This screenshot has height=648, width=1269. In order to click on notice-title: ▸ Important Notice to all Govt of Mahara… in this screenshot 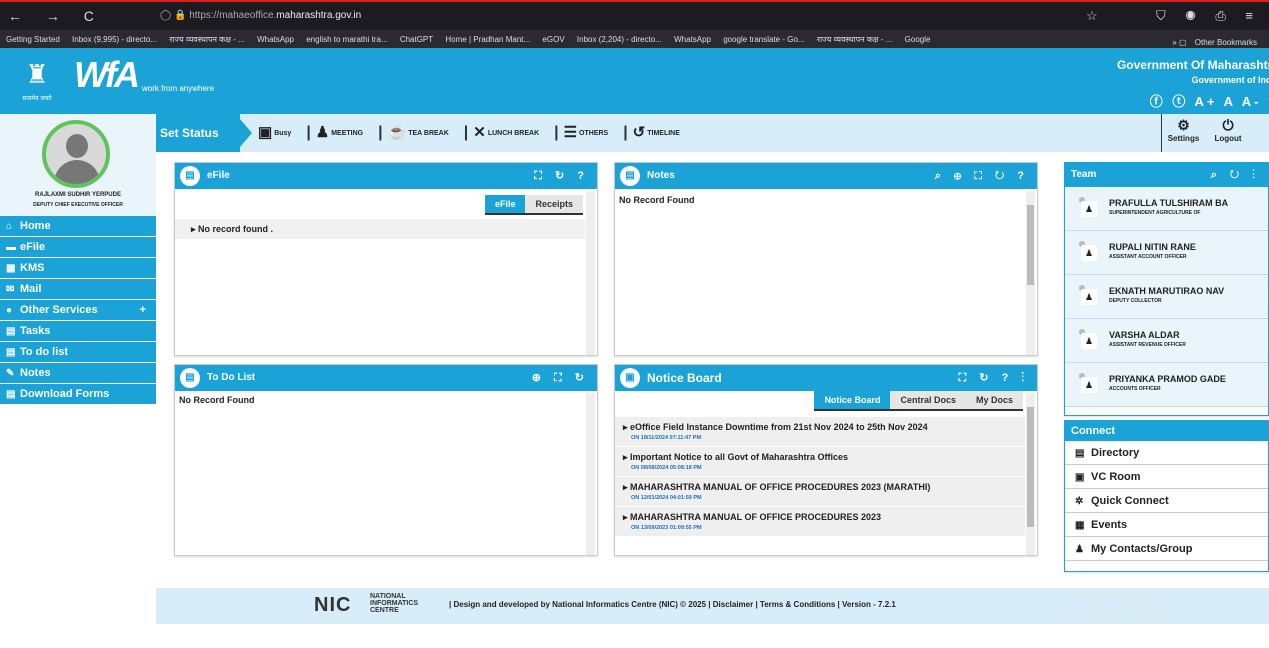, I will do `click(824, 457)`.